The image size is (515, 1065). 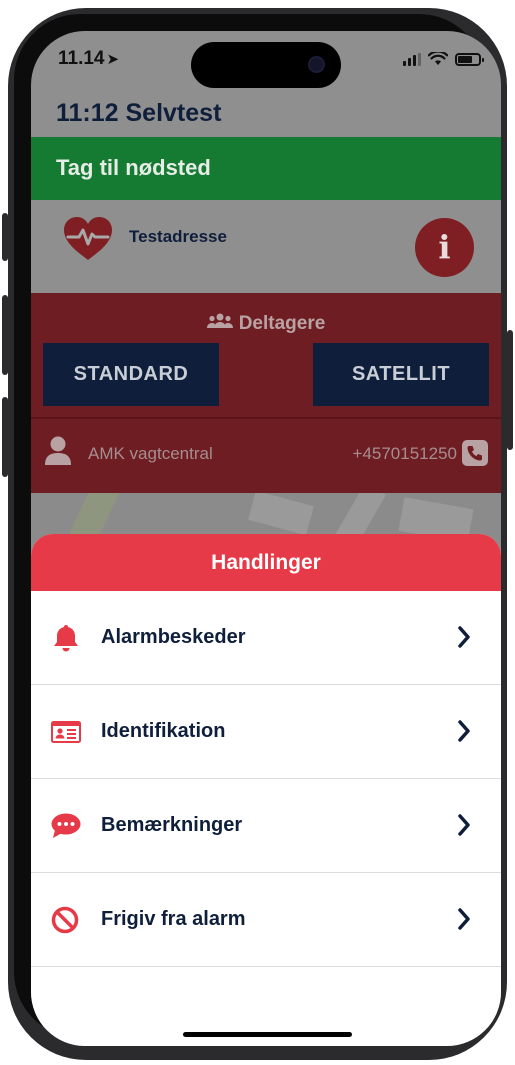 I want to click on id-card-icon, so click(x=66, y=732).